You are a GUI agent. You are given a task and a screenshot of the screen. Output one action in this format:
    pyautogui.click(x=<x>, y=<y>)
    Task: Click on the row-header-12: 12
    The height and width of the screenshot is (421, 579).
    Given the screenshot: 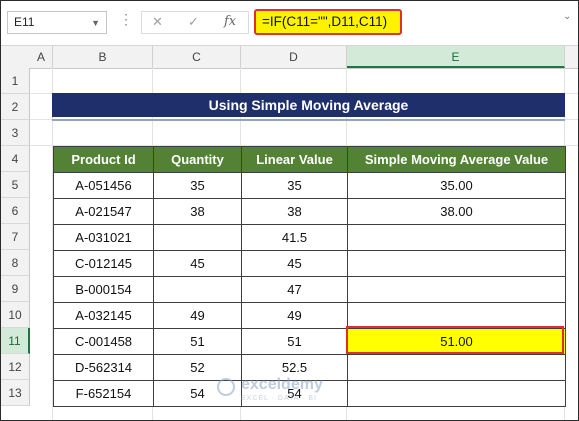 What is the action you would take?
    pyautogui.click(x=15, y=367)
    